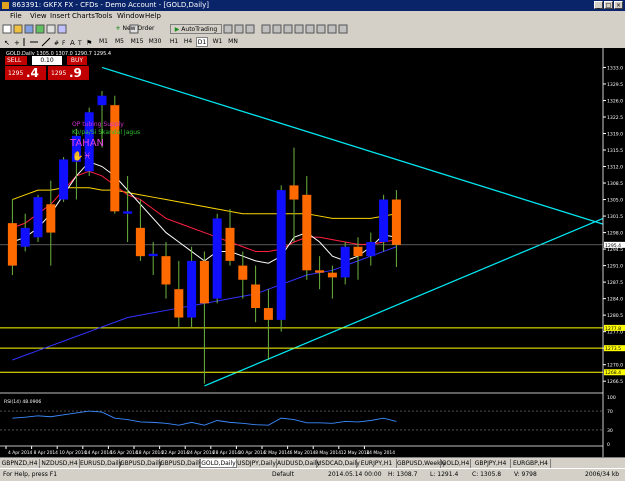 The height and width of the screenshot is (481, 625). I want to click on hand-icon: ✋♓, so click(81, 156).